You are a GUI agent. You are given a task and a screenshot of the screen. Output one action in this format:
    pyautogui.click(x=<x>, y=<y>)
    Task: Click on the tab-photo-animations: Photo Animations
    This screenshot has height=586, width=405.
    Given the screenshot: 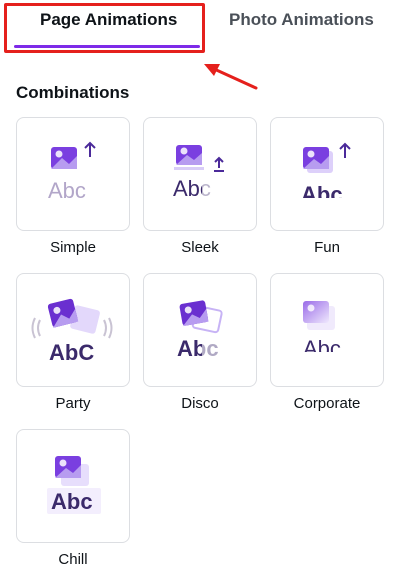 What is the action you would take?
    pyautogui.click(x=301, y=23)
    